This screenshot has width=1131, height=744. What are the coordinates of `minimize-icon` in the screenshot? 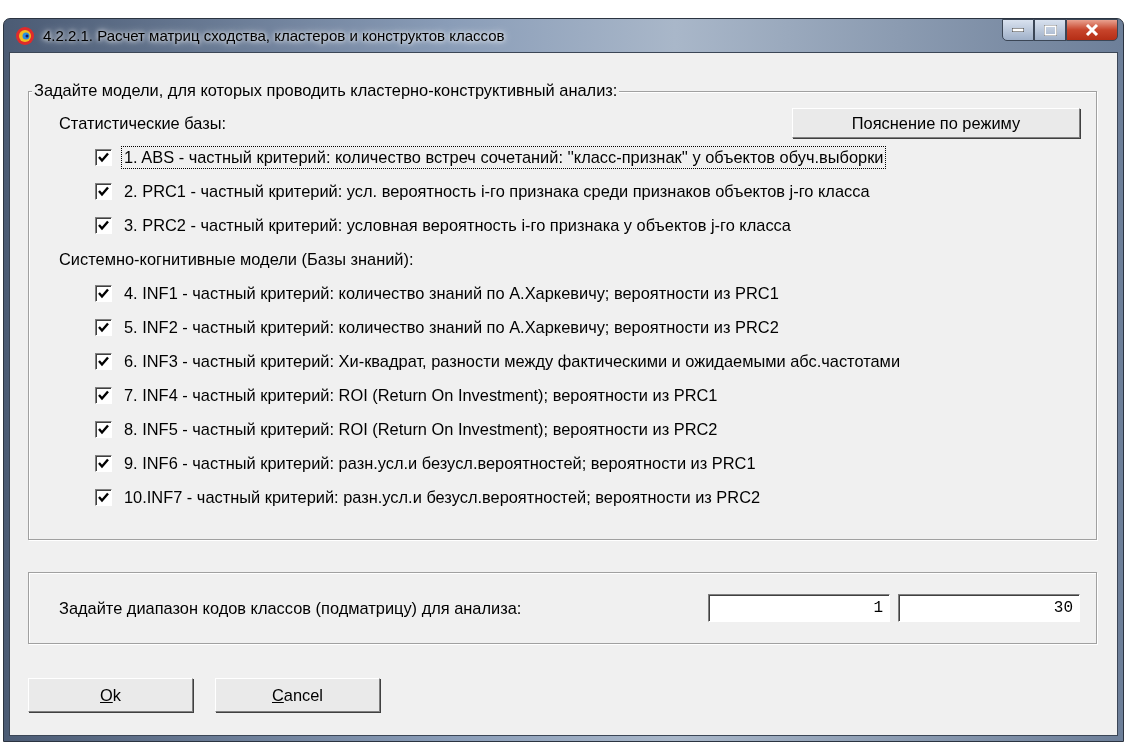 It's located at (1018, 30).